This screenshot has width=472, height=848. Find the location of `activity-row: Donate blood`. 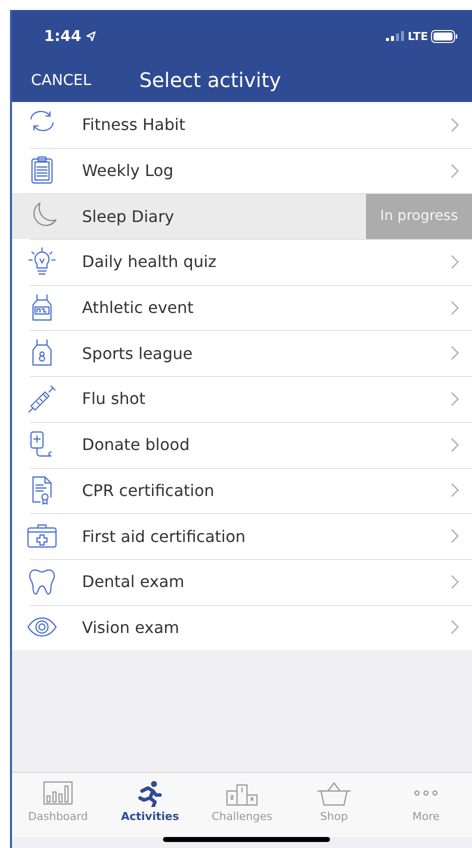

activity-row: Donate blood is located at coordinates (242, 445).